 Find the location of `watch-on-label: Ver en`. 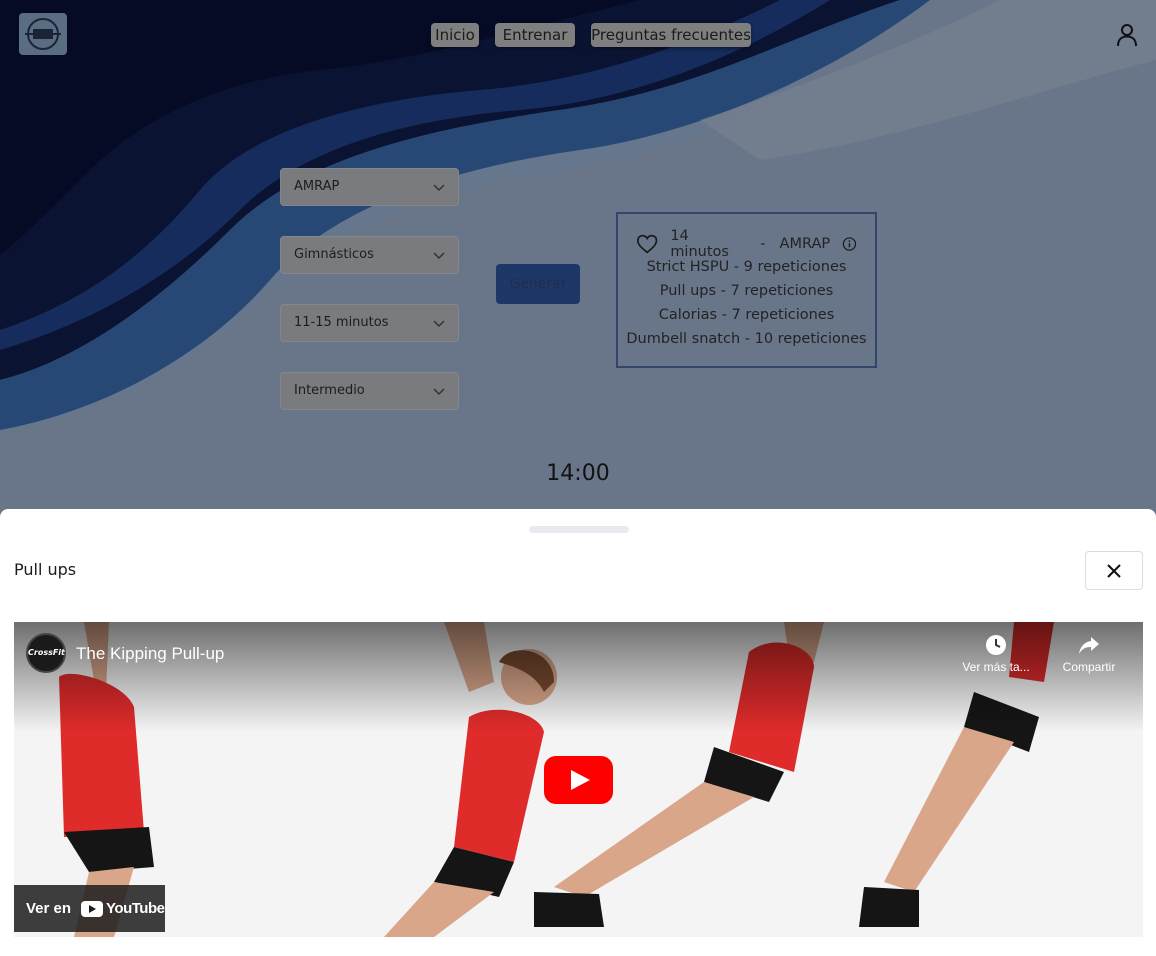

watch-on-label: Ver en is located at coordinates (49, 908).